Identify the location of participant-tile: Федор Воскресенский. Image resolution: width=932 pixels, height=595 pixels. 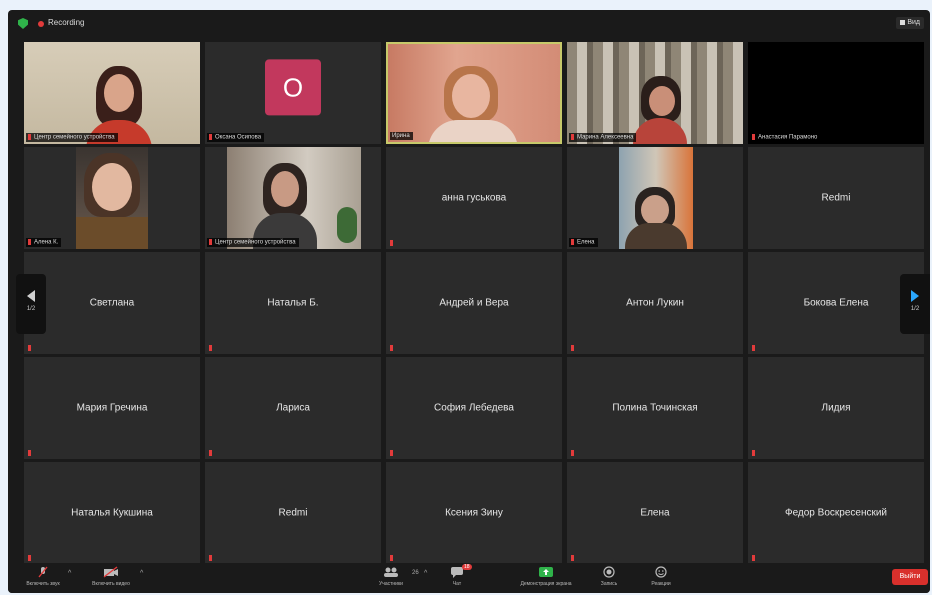
(836, 513).